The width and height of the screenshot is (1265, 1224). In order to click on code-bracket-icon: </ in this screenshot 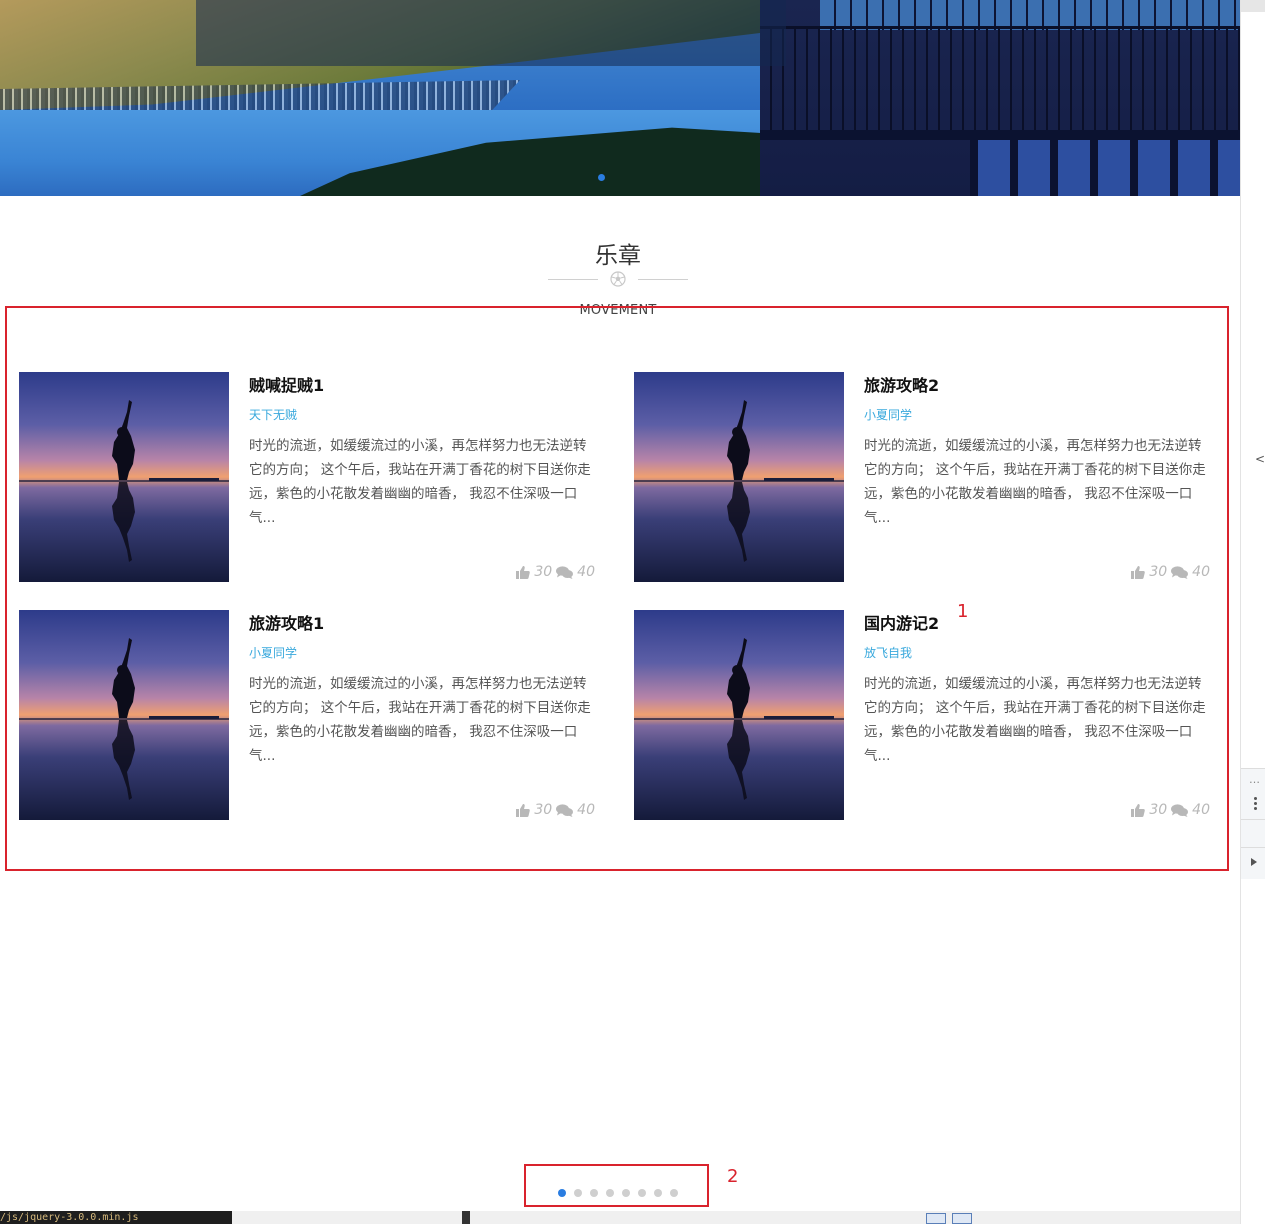, I will do `click(1260, 459)`.